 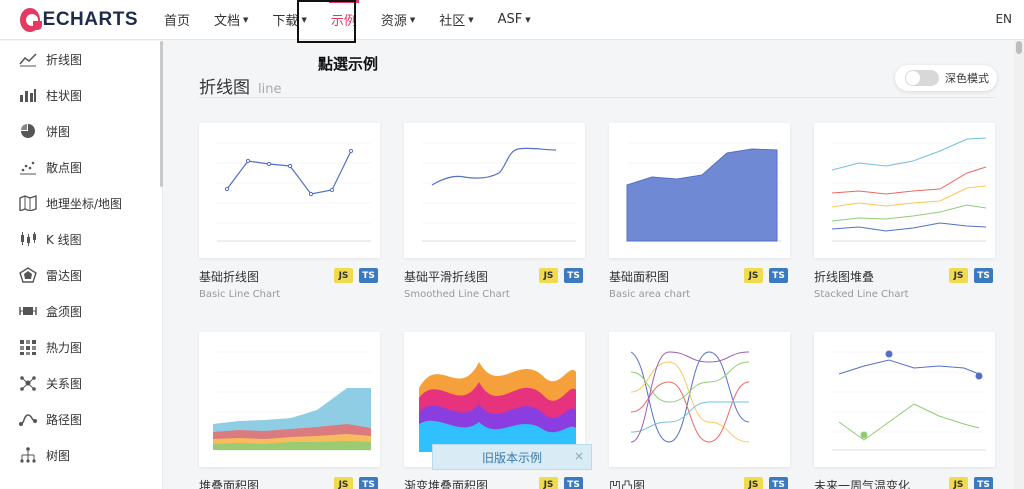 I want to click on nav-menu: 首页 文档 ▼ 下载 ▼ 示例 资源 ▼ 社区 ▼ ASF ▼, so click(x=347, y=20).